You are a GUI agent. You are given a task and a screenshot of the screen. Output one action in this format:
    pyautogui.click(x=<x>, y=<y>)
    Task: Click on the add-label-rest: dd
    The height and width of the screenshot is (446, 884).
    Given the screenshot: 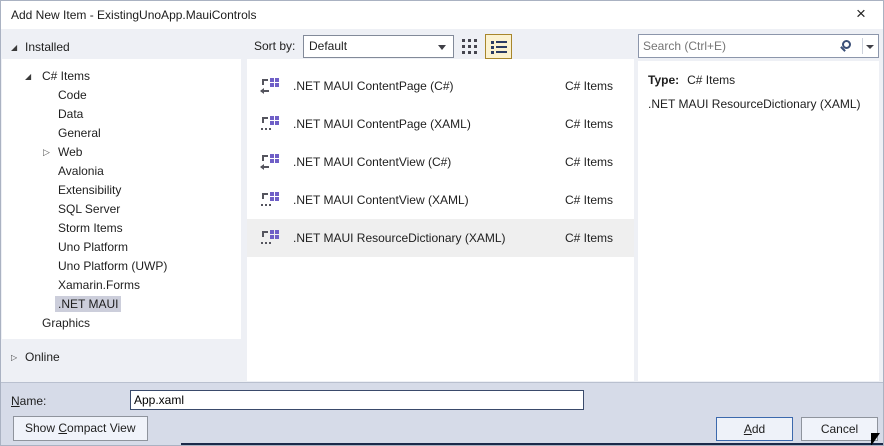 What is the action you would take?
    pyautogui.click(x=758, y=429)
    